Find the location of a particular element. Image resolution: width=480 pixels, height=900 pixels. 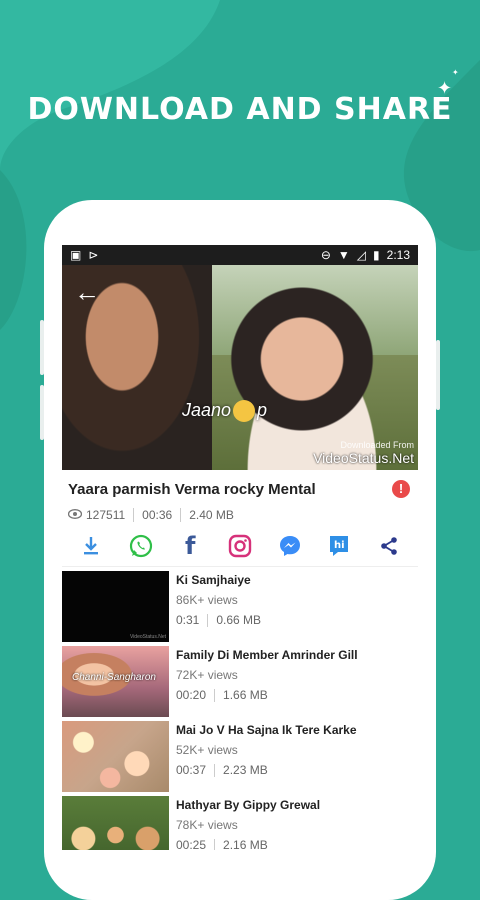

sparkle-icon: ✦ is located at coordinates (445, 88).